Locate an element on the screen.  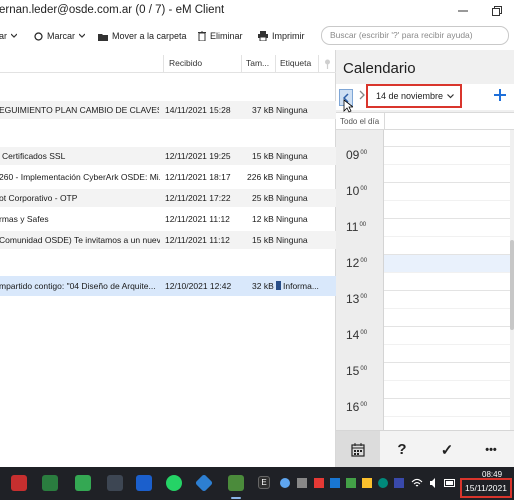
chat-icon is located at coordinates (83, 483).